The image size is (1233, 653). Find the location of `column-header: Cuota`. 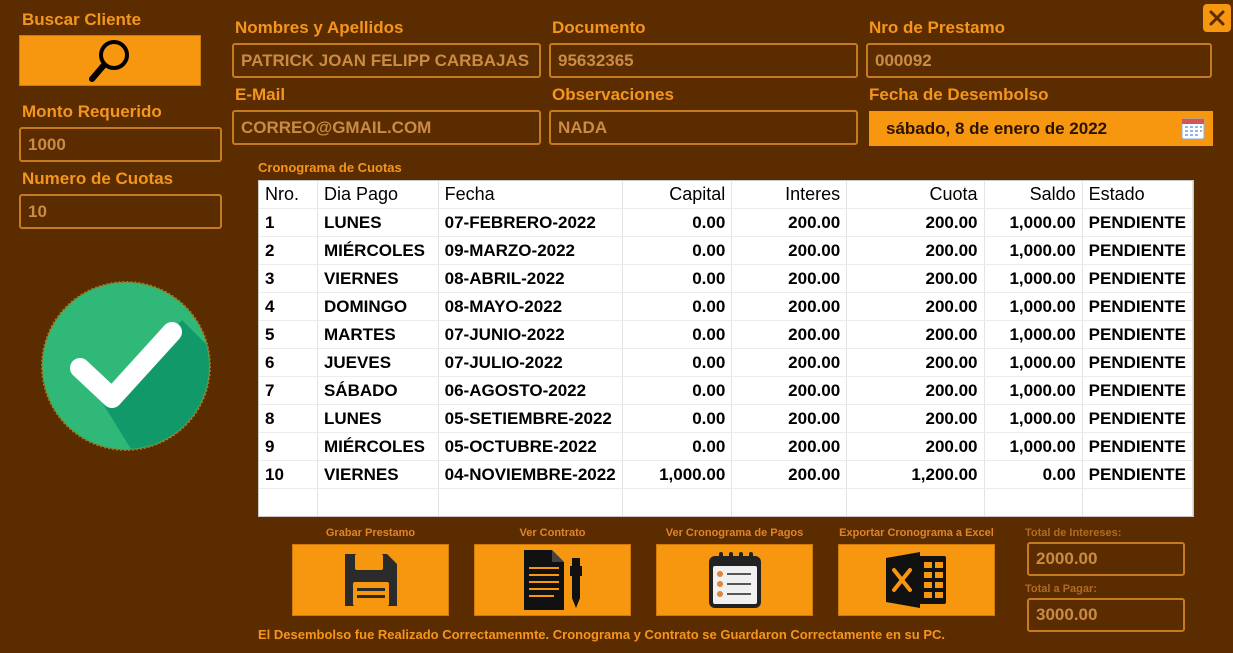

column-header: Cuota is located at coordinates (915, 195).